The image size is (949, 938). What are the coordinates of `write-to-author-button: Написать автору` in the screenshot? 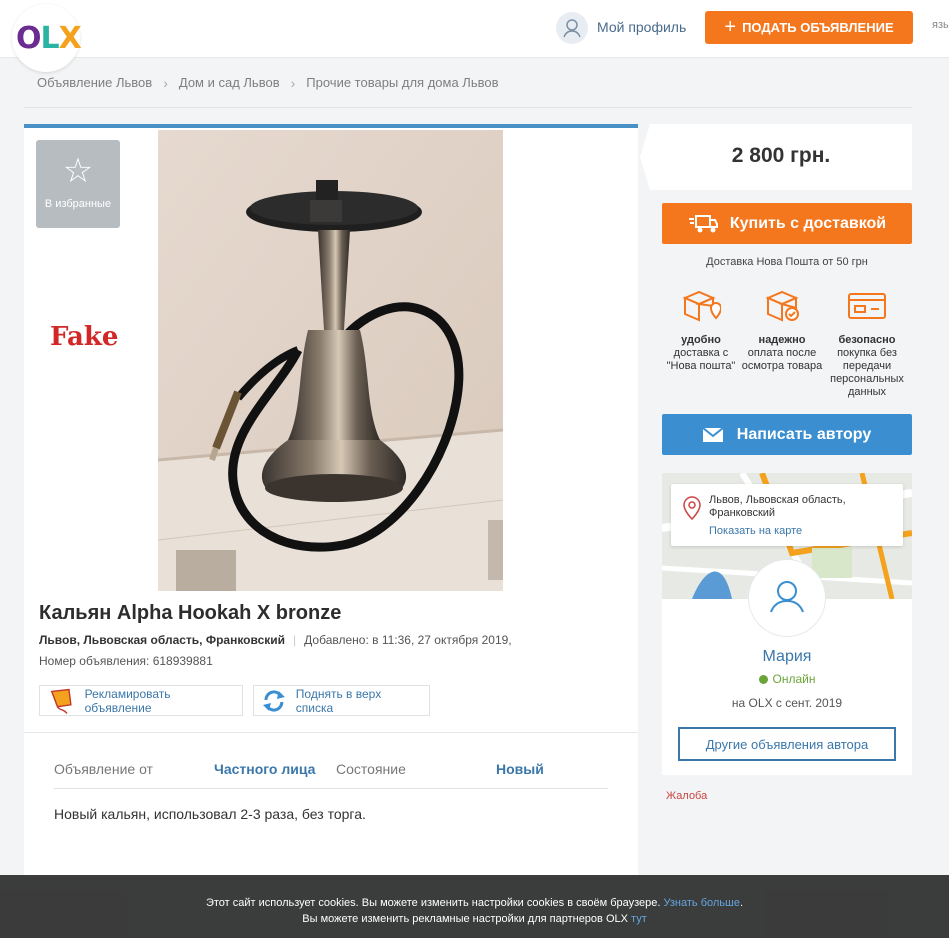 It's located at (787, 434).